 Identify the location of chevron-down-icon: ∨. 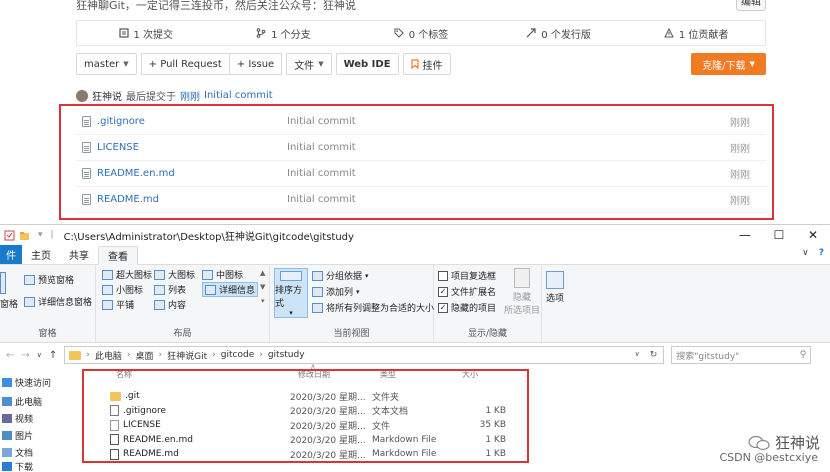
(637, 355).